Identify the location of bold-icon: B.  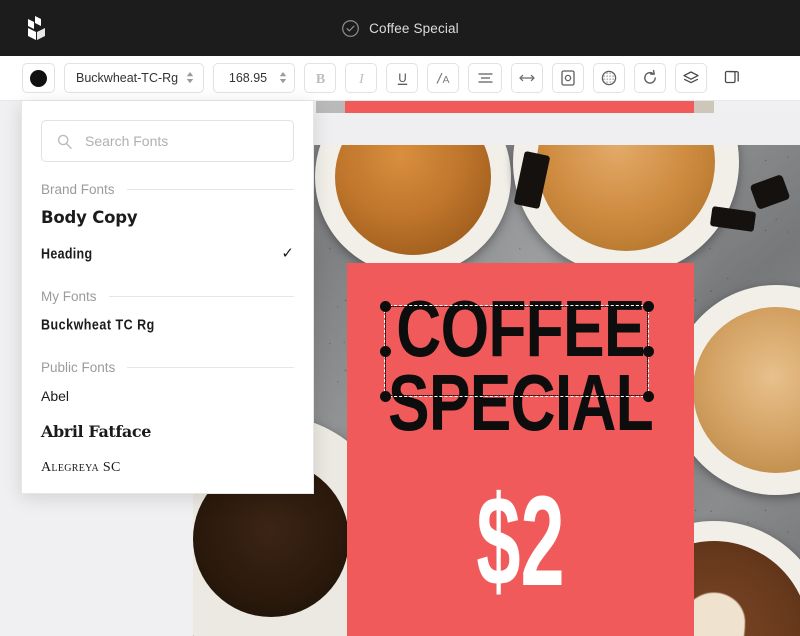
(320, 78).